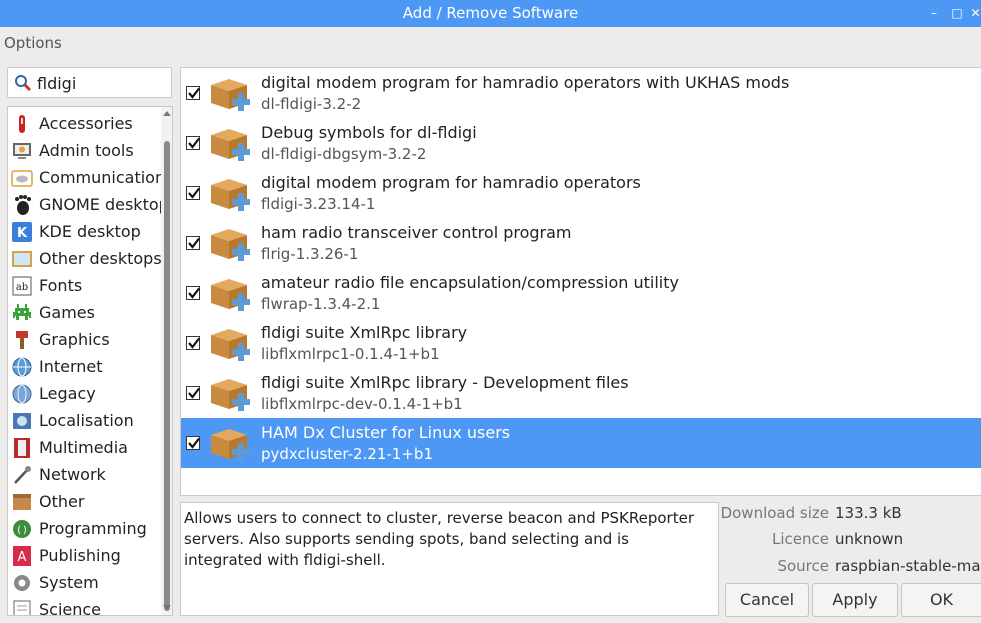  What do you see at coordinates (84, 501) in the screenshot?
I see `category-other: Other` at bounding box center [84, 501].